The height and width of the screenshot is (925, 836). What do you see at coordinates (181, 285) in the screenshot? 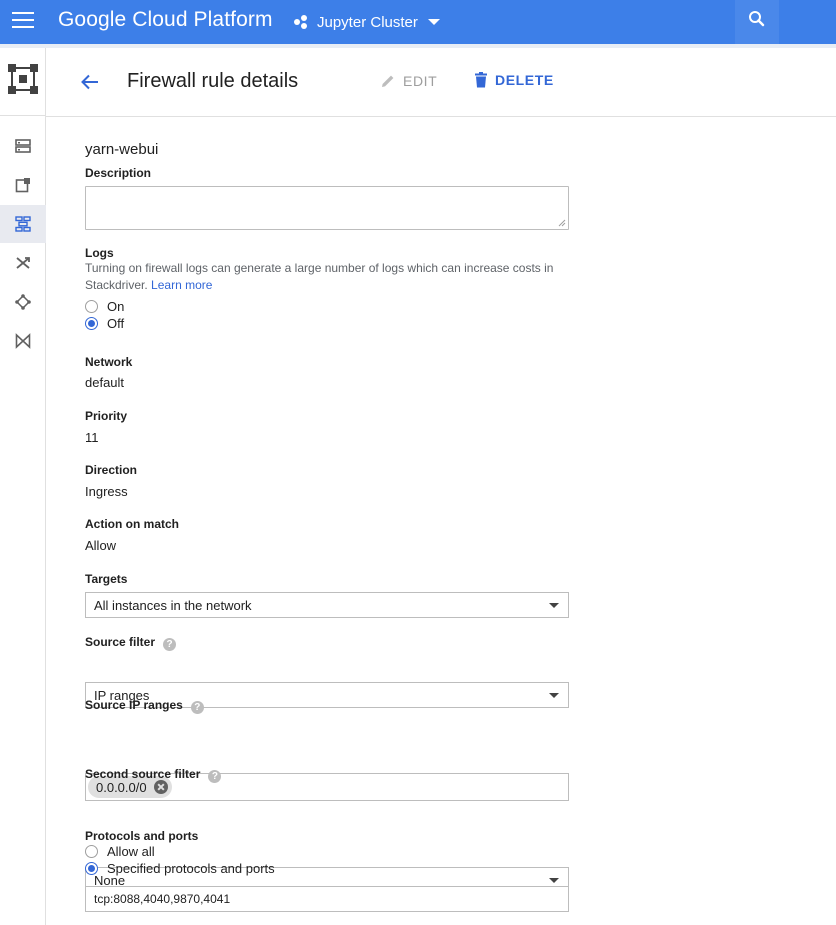
I see `learn-more-link: Learn more` at bounding box center [181, 285].